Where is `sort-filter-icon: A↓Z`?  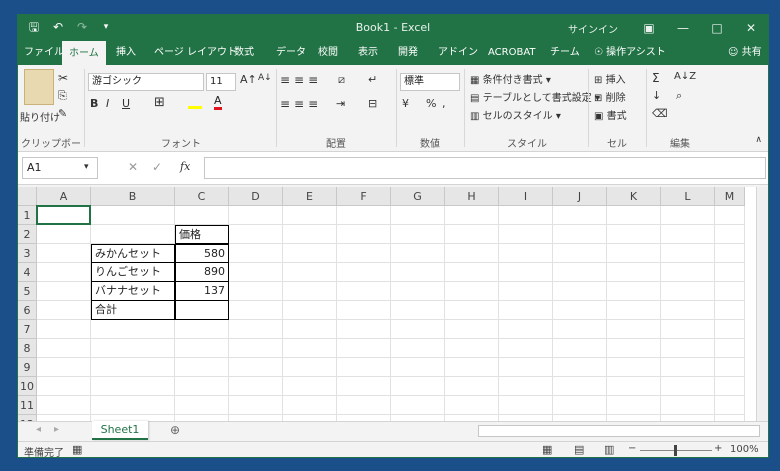 sort-filter-icon: A↓Z is located at coordinates (685, 76).